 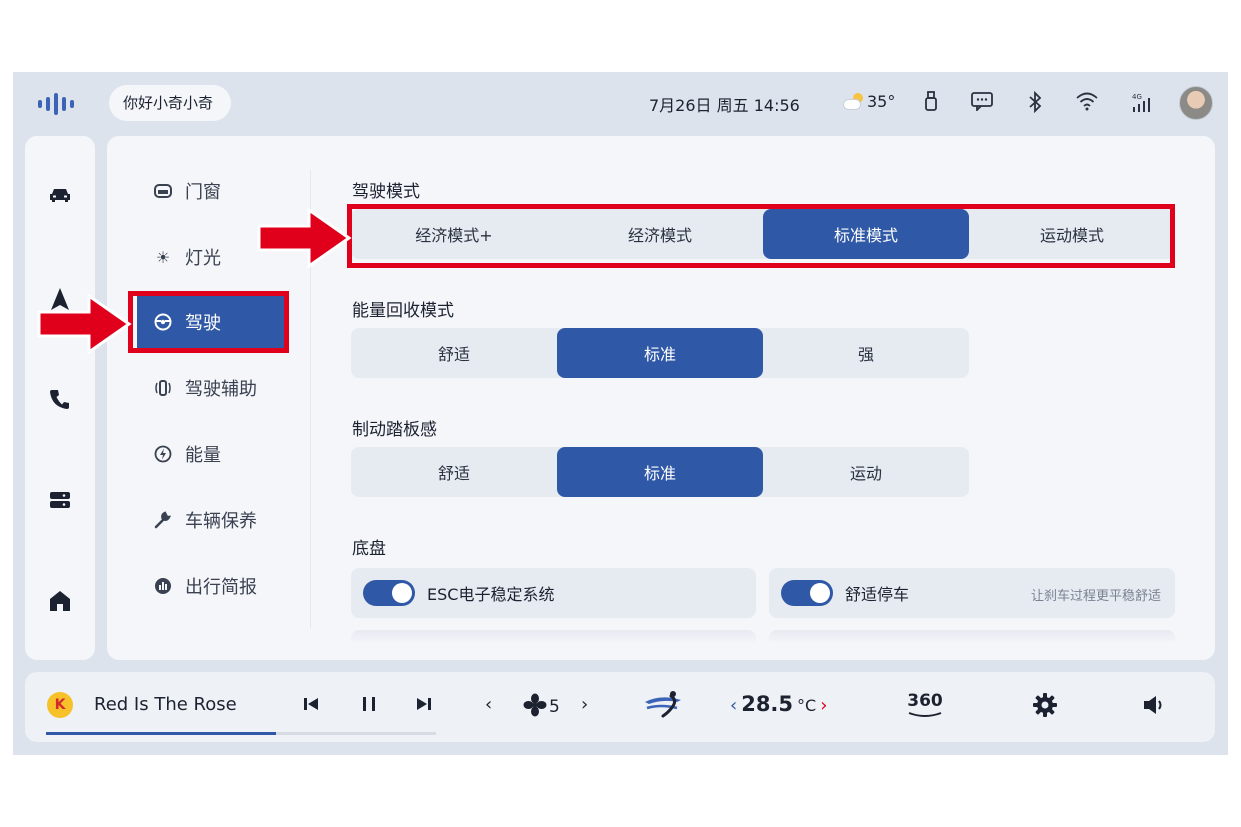 What do you see at coordinates (163, 257) in the screenshot?
I see `light-icon: ☀` at bounding box center [163, 257].